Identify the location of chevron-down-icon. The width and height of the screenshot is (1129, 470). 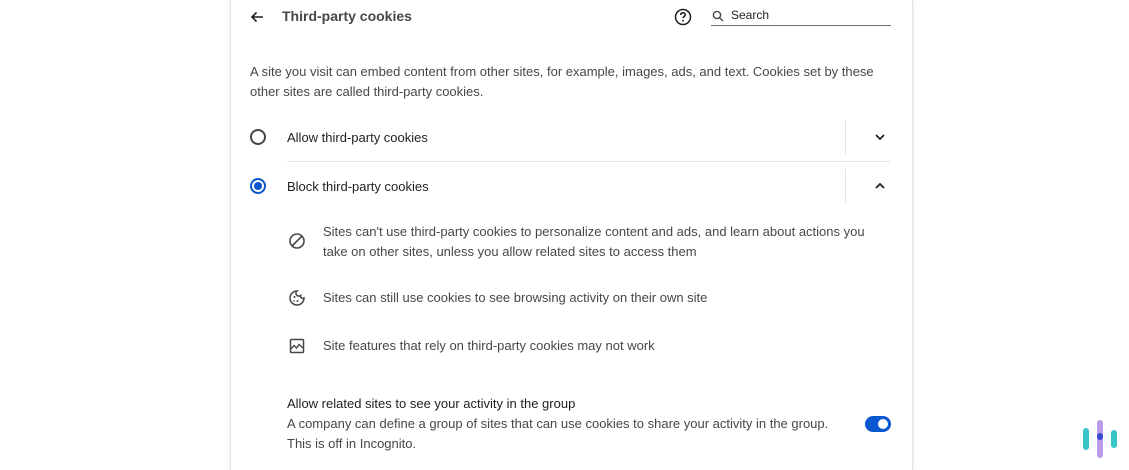
(880, 137).